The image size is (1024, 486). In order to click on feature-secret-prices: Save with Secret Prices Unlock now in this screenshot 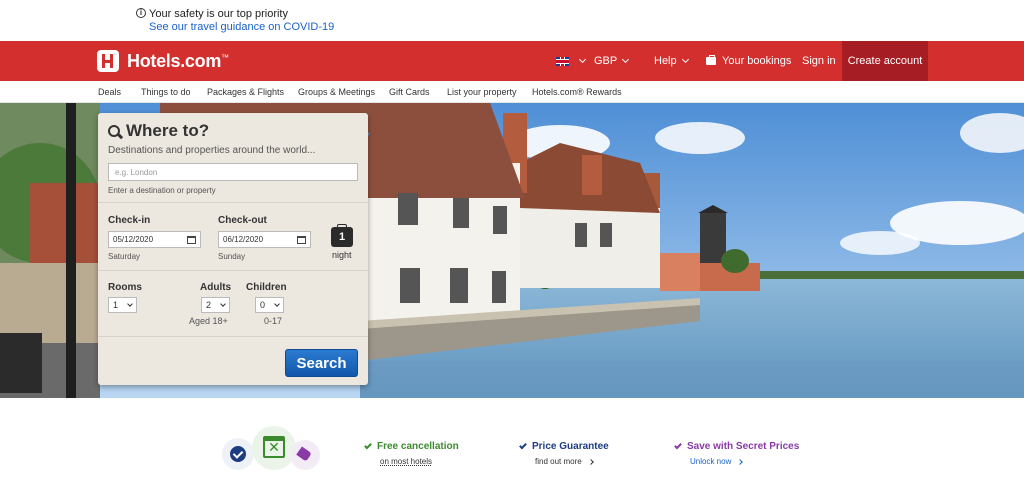, I will do `click(737, 453)`.